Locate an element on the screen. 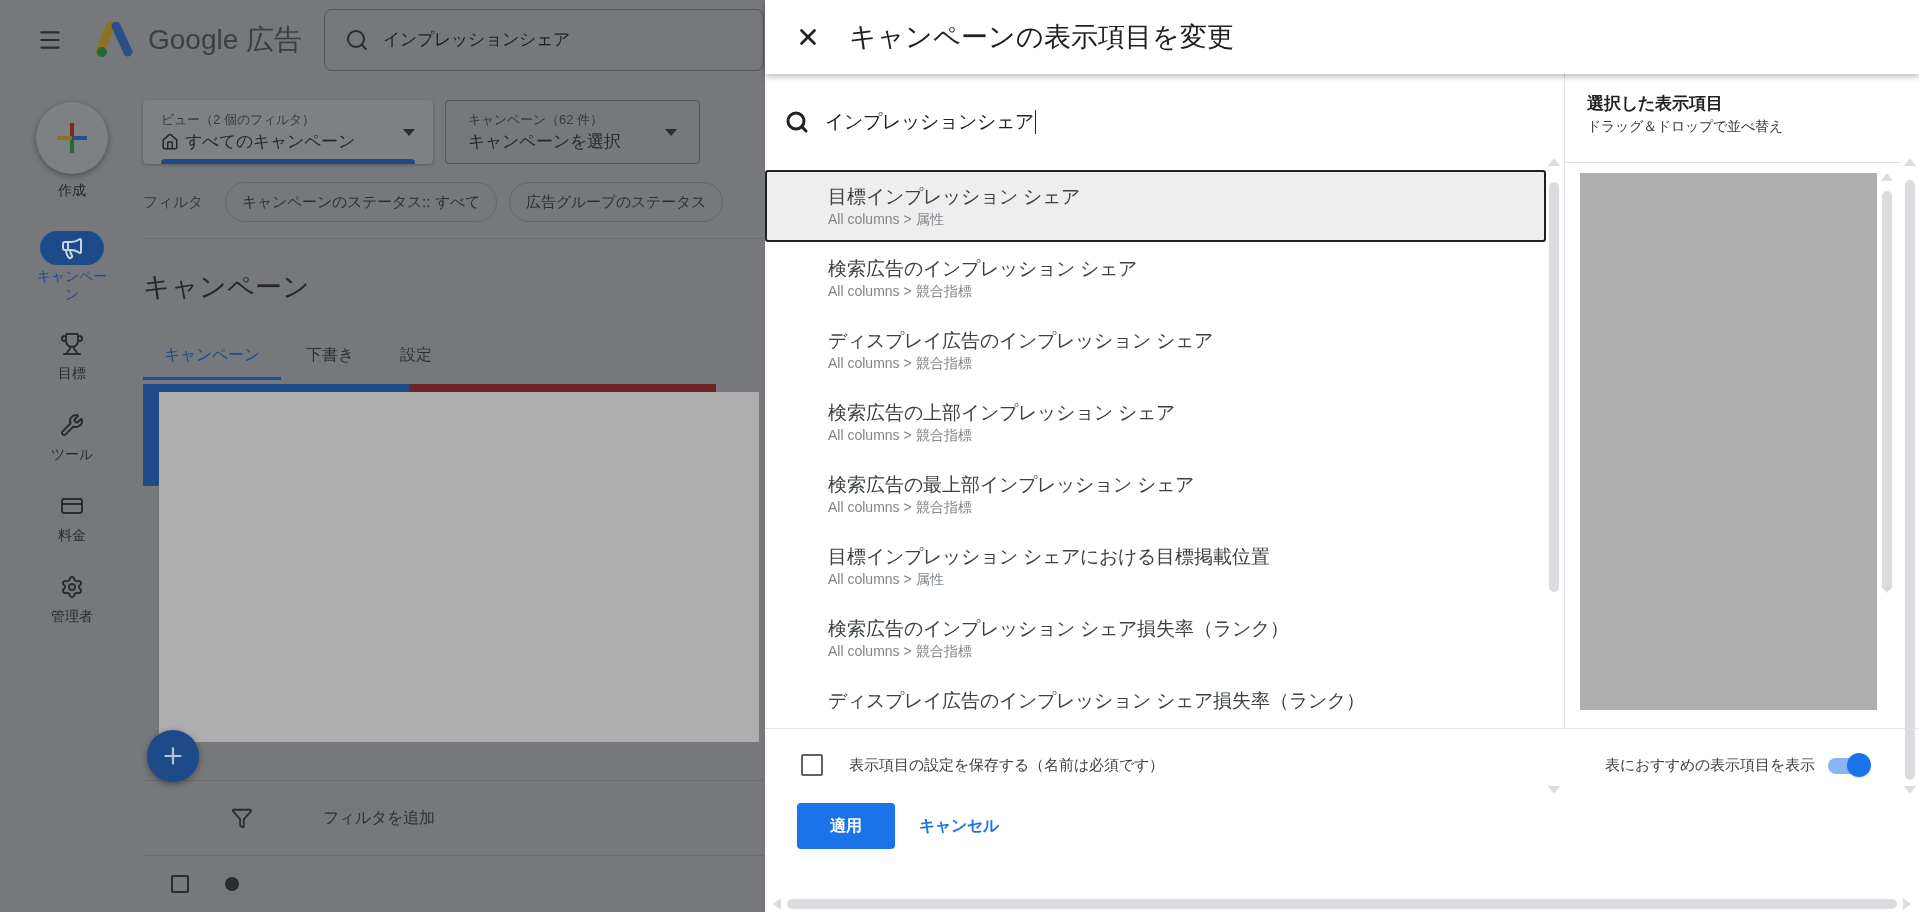 The image size is (1919, 912). recommended-columns-label: 表におすすめの表示項目を表示 is located at coordinates (1710, 764).